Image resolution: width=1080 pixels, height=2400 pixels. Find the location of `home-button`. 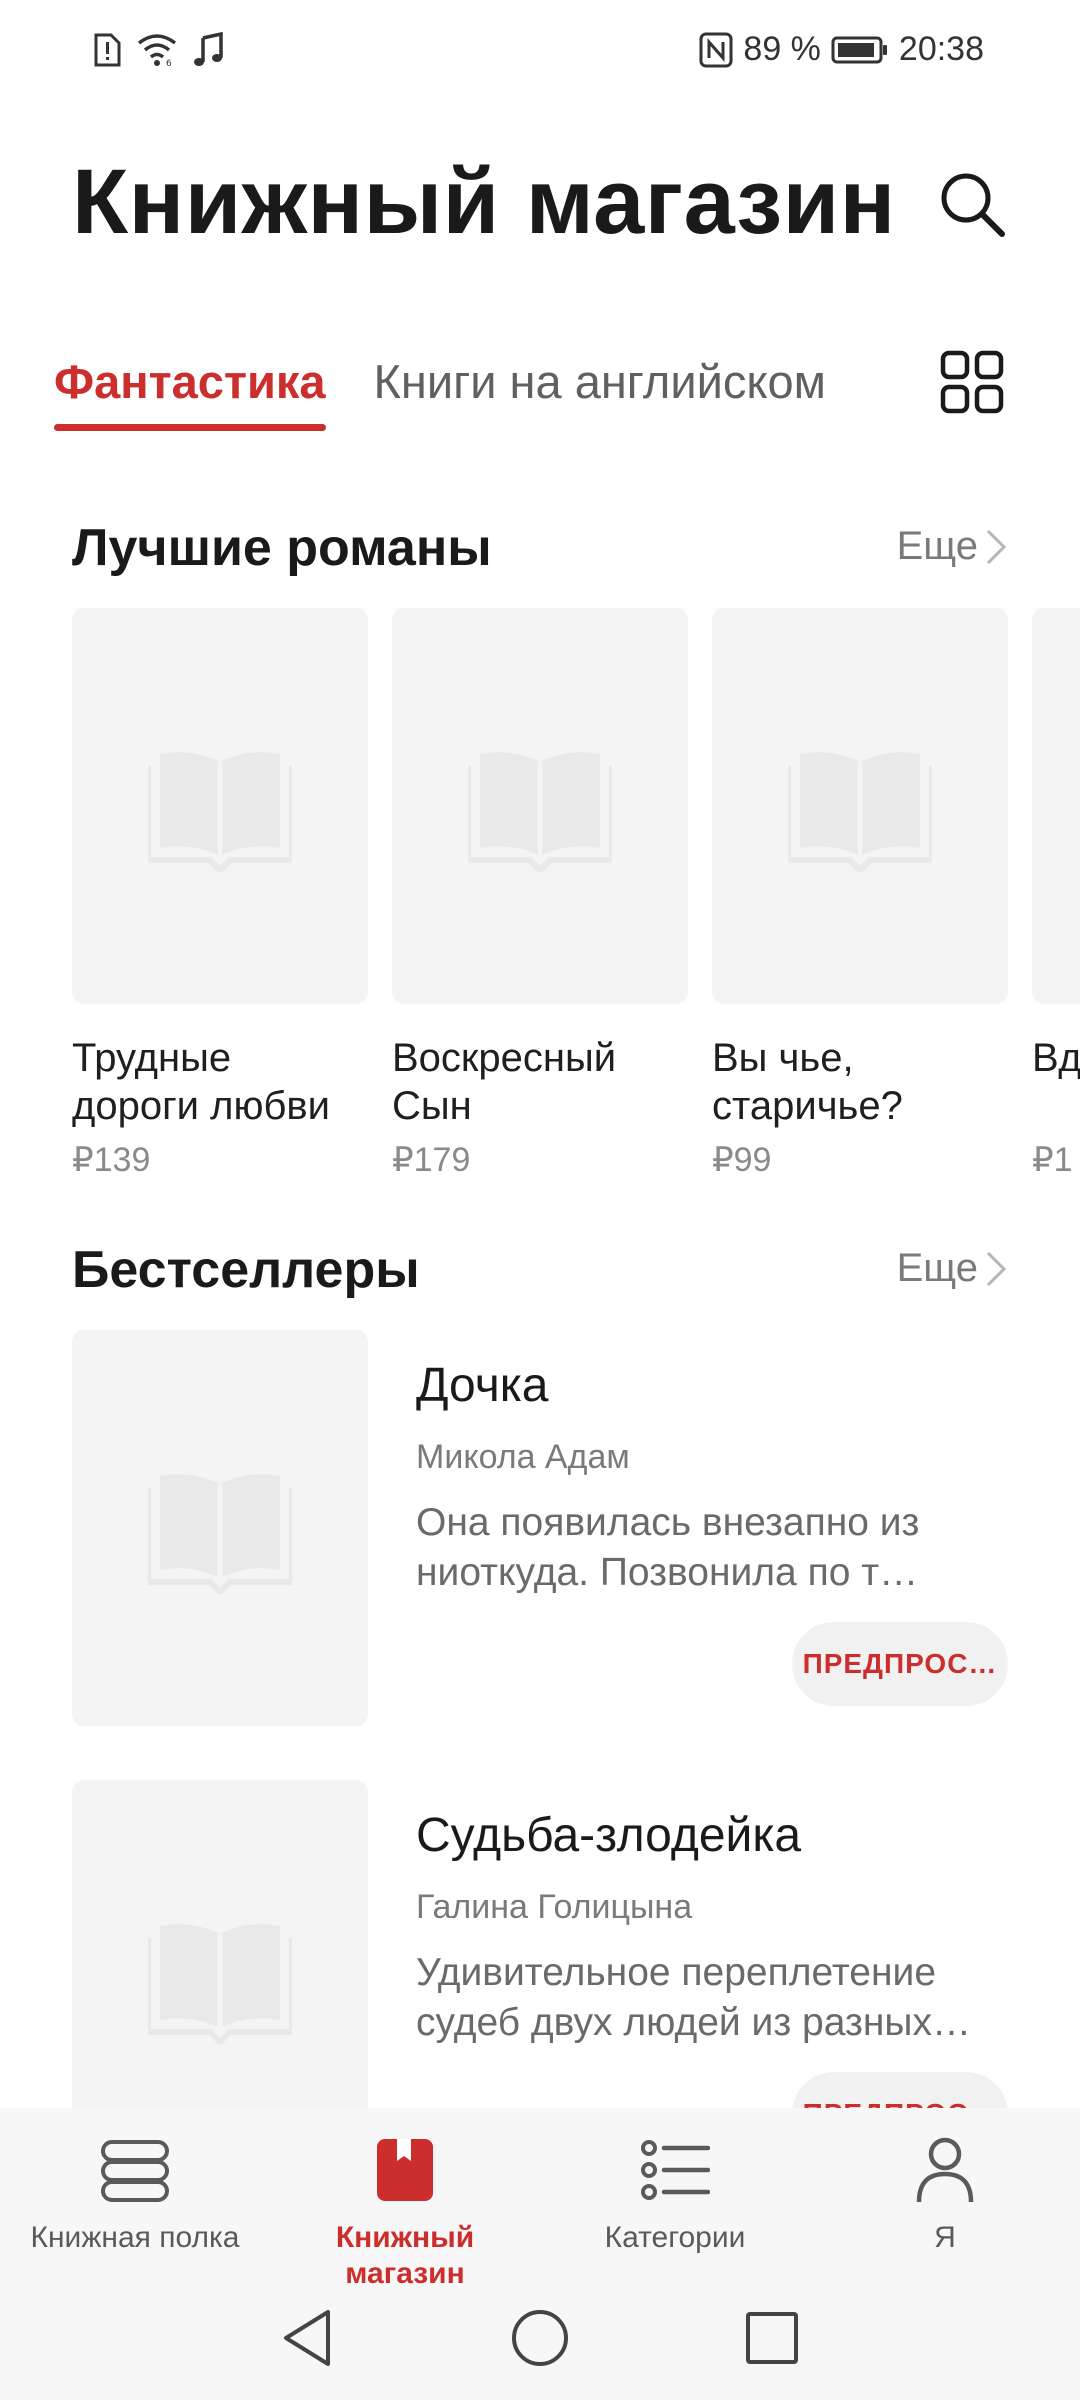

home-button is located at coordinates (540, 2338).